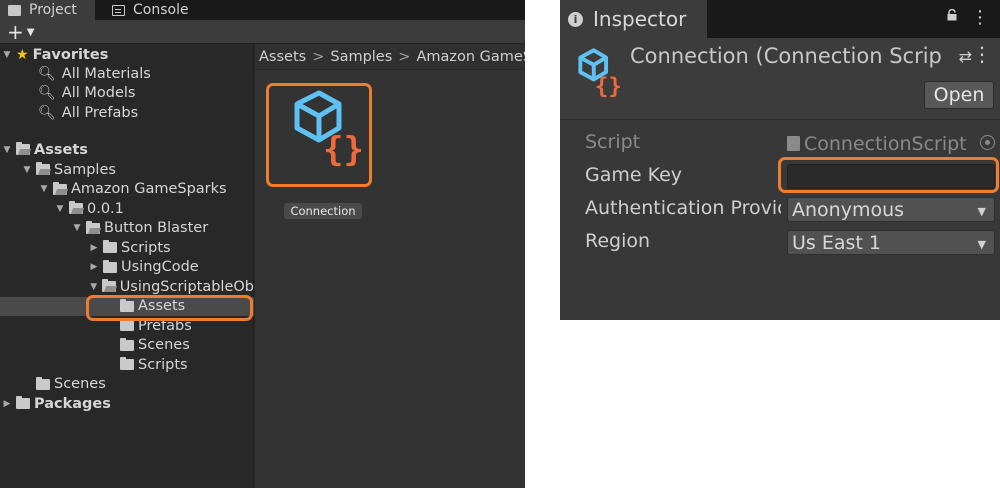 This screenshot has height=488, width=1000. I want to click on tab-console: Console, so click(146, 10).